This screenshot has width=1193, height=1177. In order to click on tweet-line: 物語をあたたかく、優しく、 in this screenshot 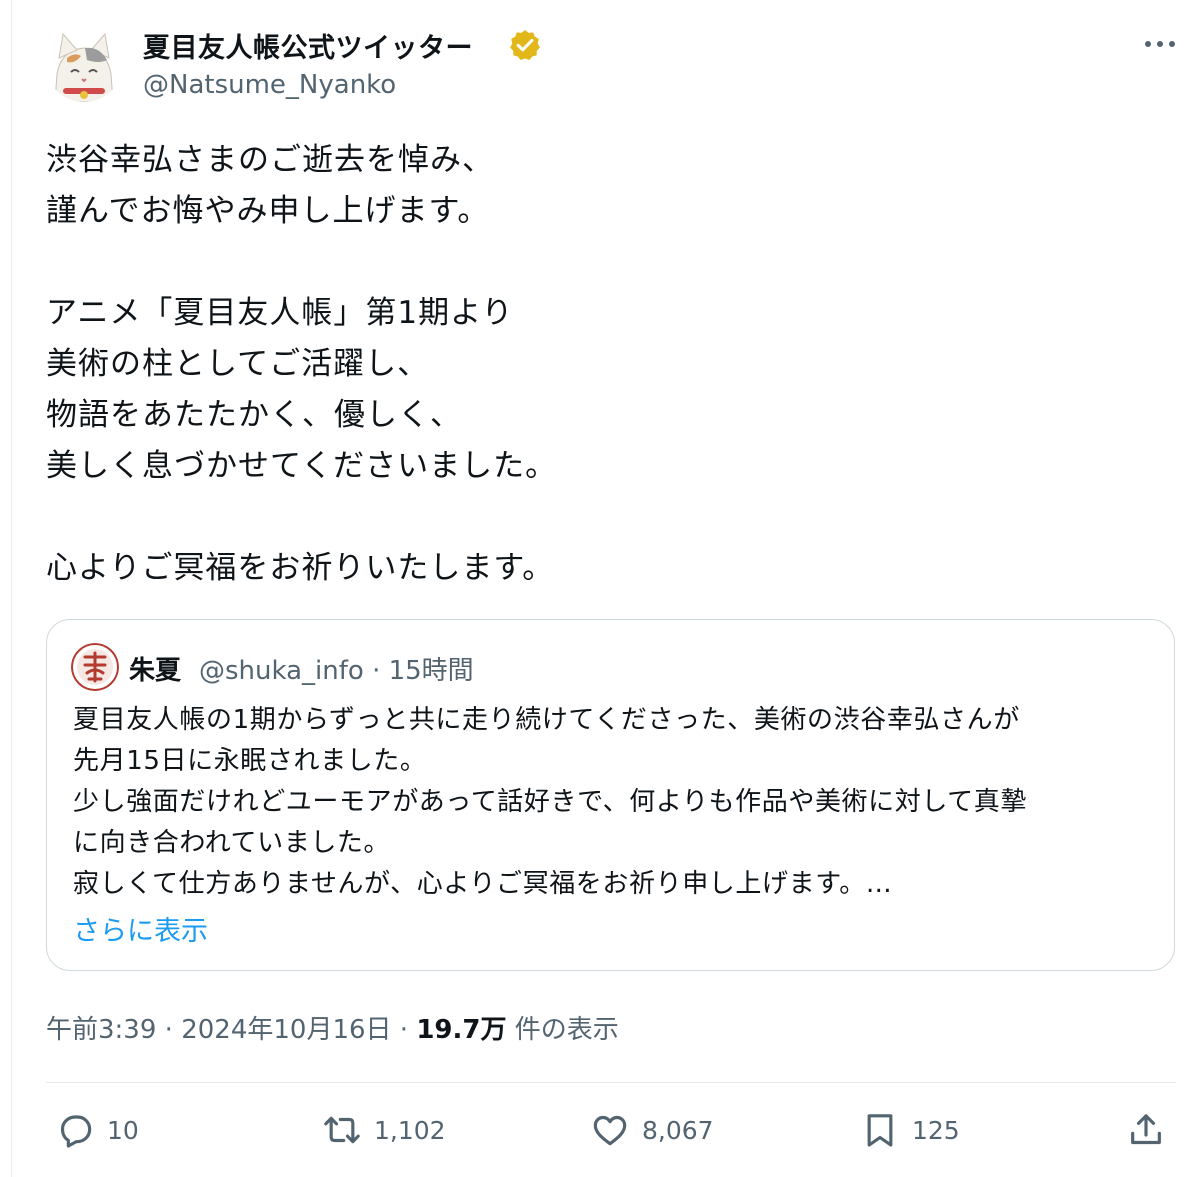, I will do `click(254, 415)`.